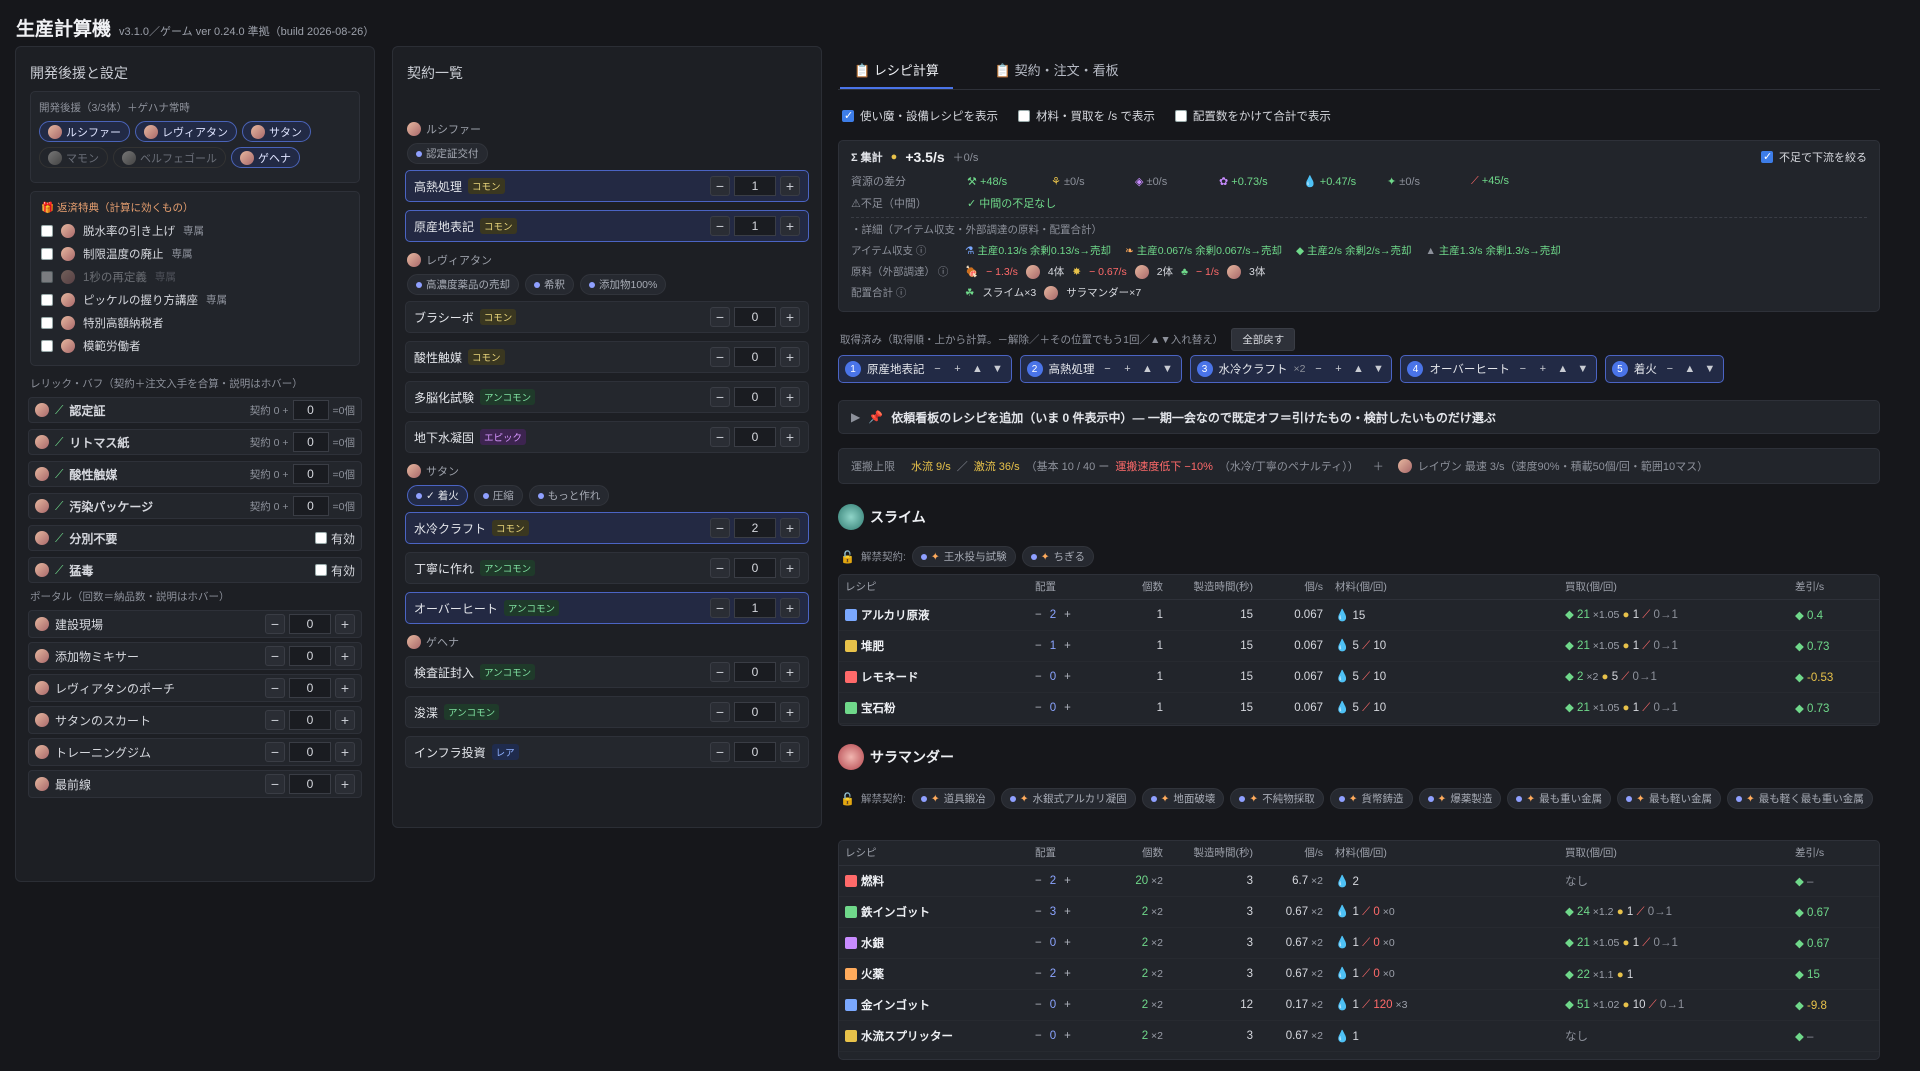 The height and width of the screenshot is (1071, 1920). I want to click on contract-pill: 圧縮, so click(498, 495).